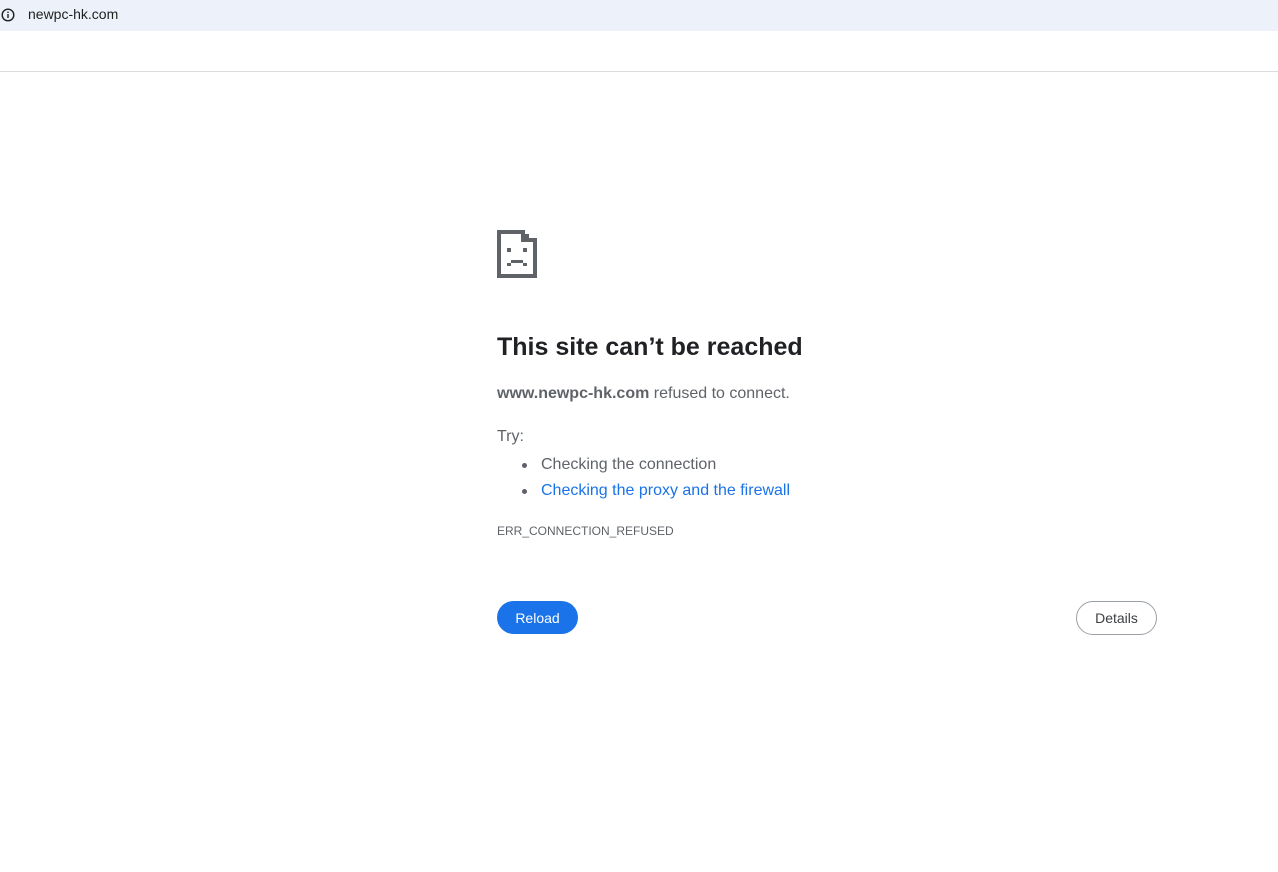  I want to click on suggestion-check-proxy-firewall: Checking the proxy and the firewall, so click(643, 491).